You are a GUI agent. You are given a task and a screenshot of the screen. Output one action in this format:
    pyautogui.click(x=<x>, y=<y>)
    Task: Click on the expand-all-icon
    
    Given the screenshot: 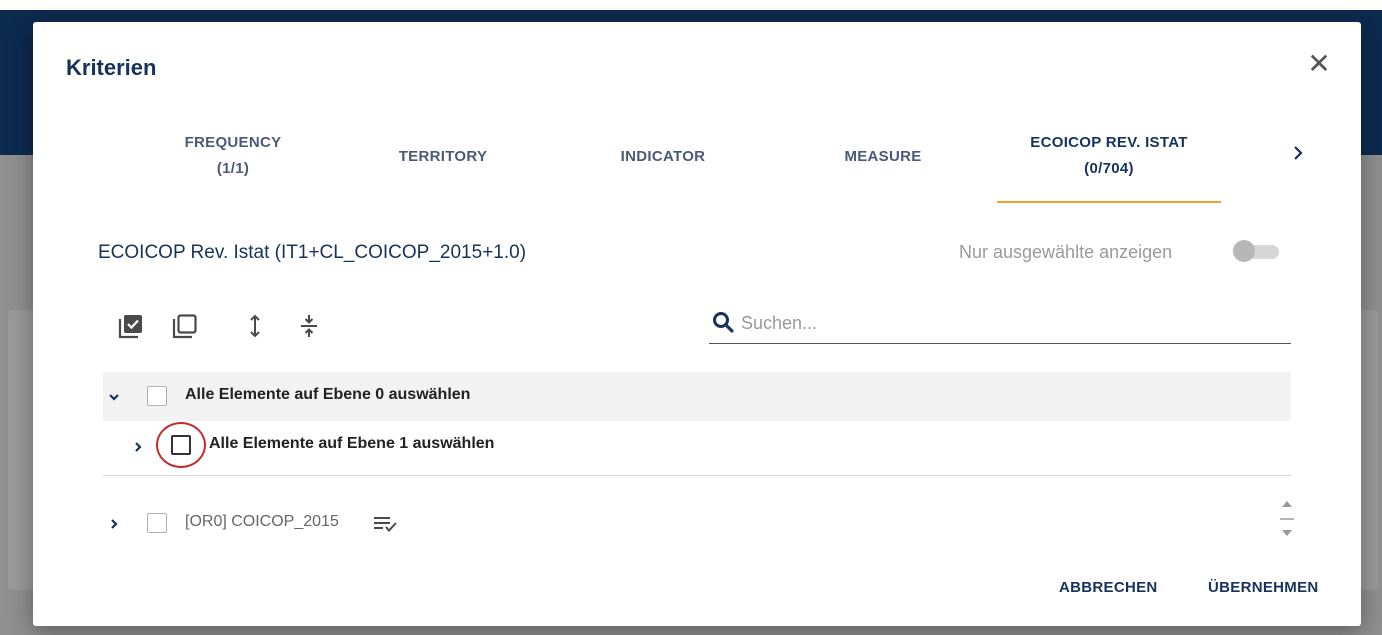 What is the action you would take?
    pyautogui.click(x=255, y=326)
    